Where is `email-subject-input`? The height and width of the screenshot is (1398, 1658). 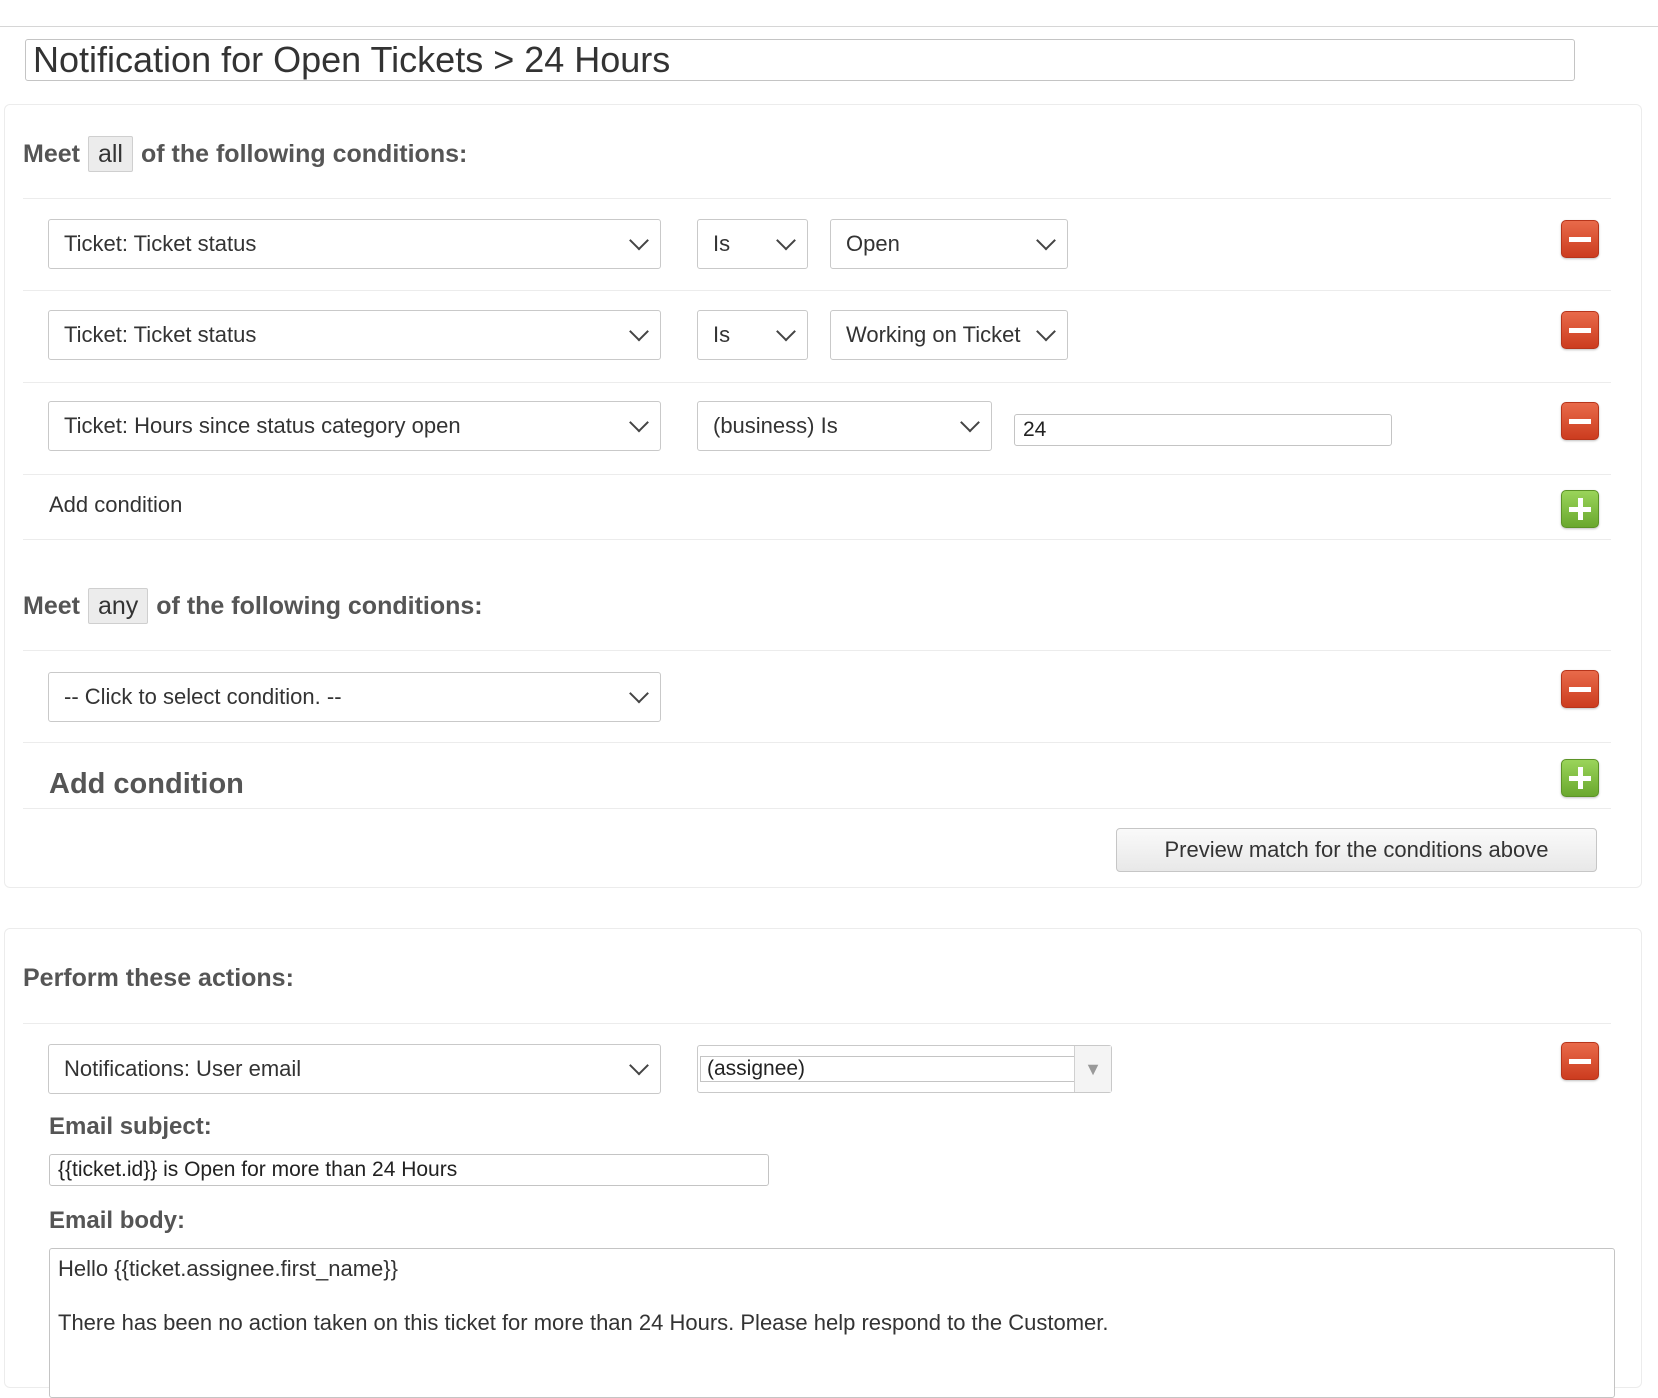 email-subject-input is located at coordinates (409, 1170).